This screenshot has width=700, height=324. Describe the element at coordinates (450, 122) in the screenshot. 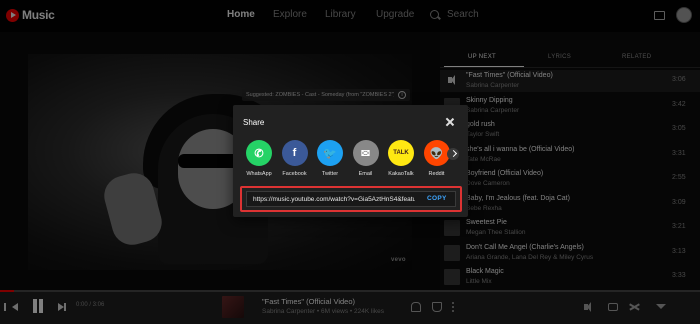

I see `close-icon` at that location.